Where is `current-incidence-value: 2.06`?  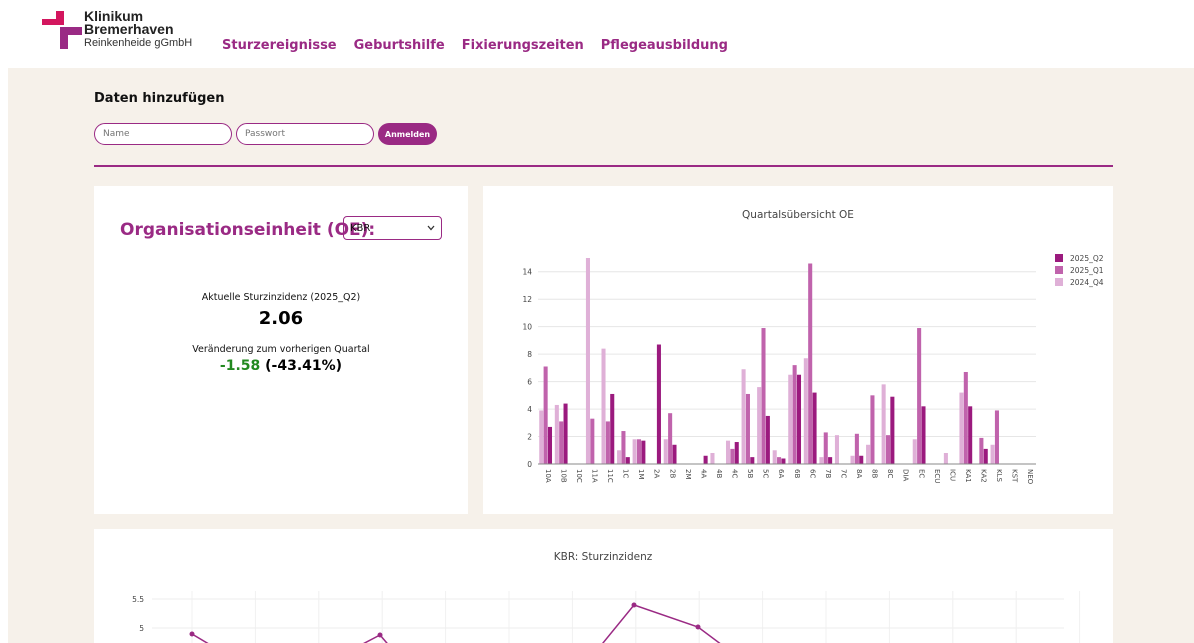
current-incidence-value: 2.06 is located at coordinates (281, 318).